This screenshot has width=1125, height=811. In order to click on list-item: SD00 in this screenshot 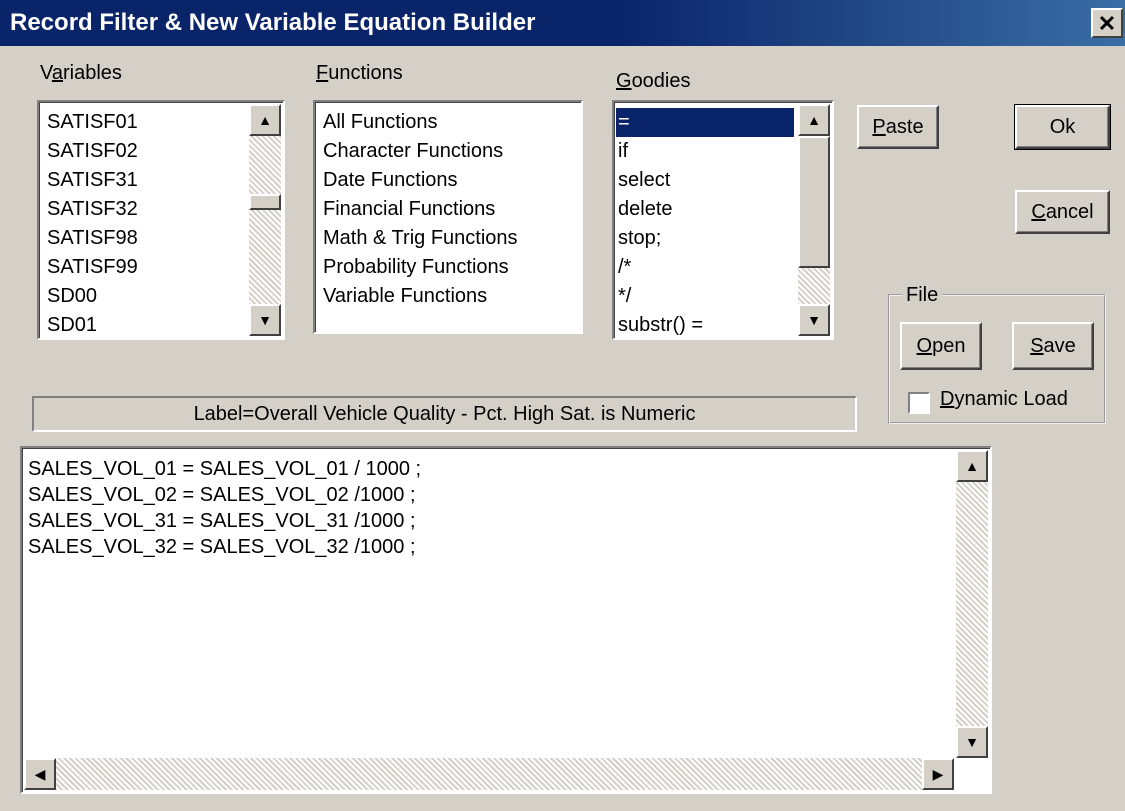, I will do `click(92, 296)`.